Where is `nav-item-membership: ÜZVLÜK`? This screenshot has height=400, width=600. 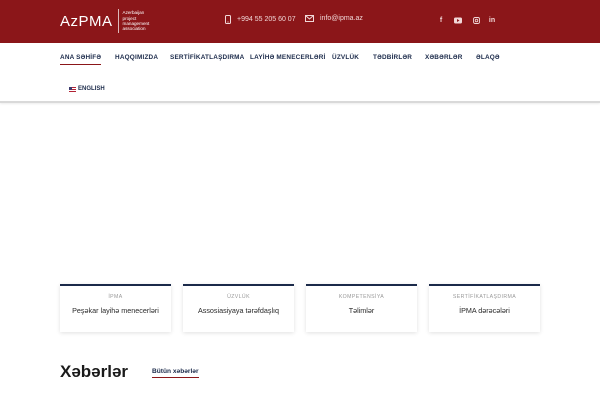 nav-item-membership: ÜZVLÜK is located at coordinates (345, 59).